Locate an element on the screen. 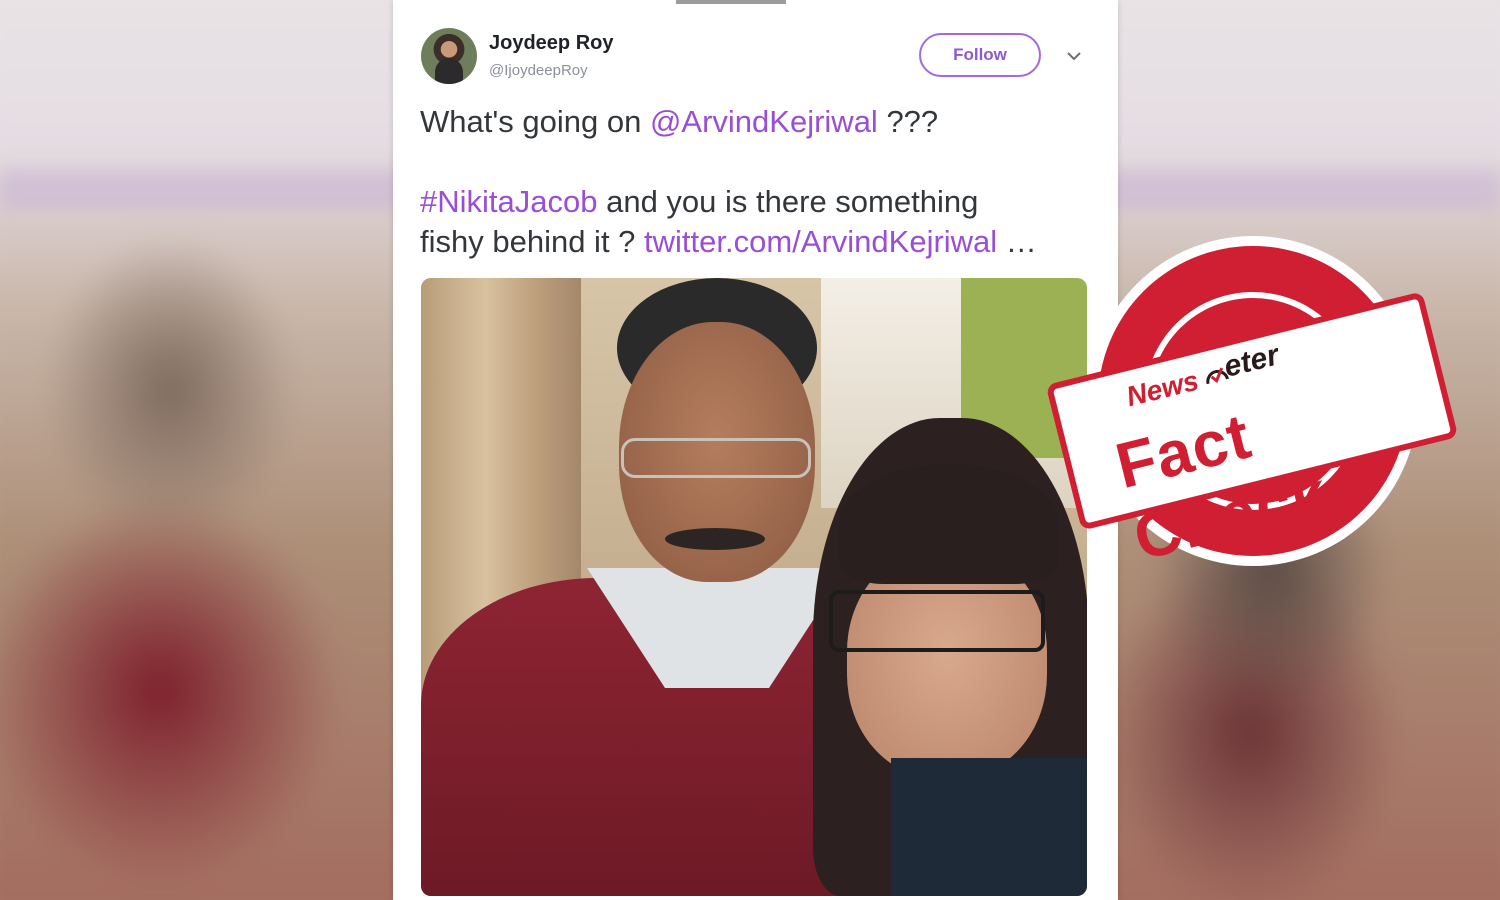 The width and height of the screenshot is (1500, 900). chevron-down-icon is located at coordinates (1074, 56).